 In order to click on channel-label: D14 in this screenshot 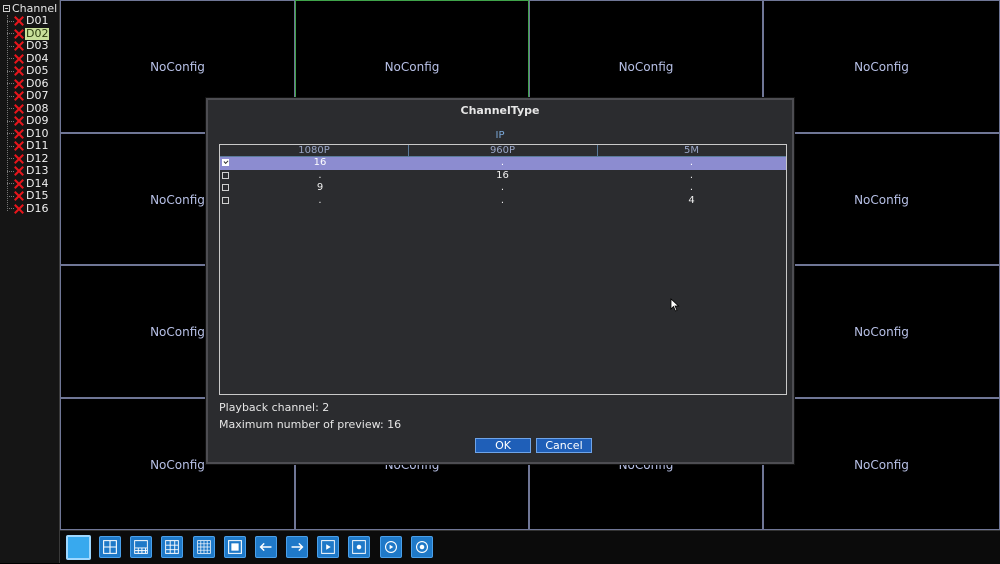, I will do `click(37, 183)`.